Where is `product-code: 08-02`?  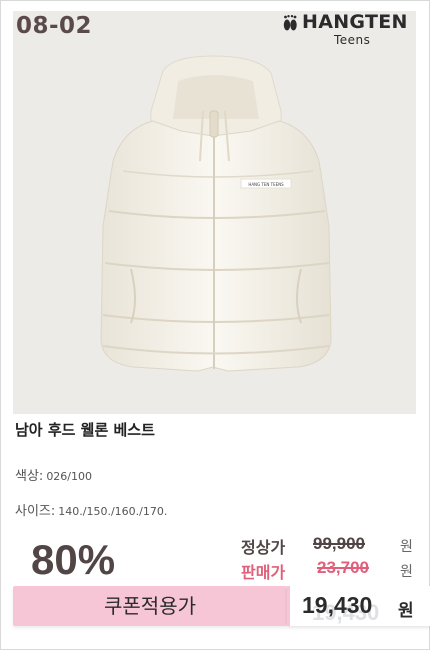
product-code: 08-02 is located at coordinates (54, 26).